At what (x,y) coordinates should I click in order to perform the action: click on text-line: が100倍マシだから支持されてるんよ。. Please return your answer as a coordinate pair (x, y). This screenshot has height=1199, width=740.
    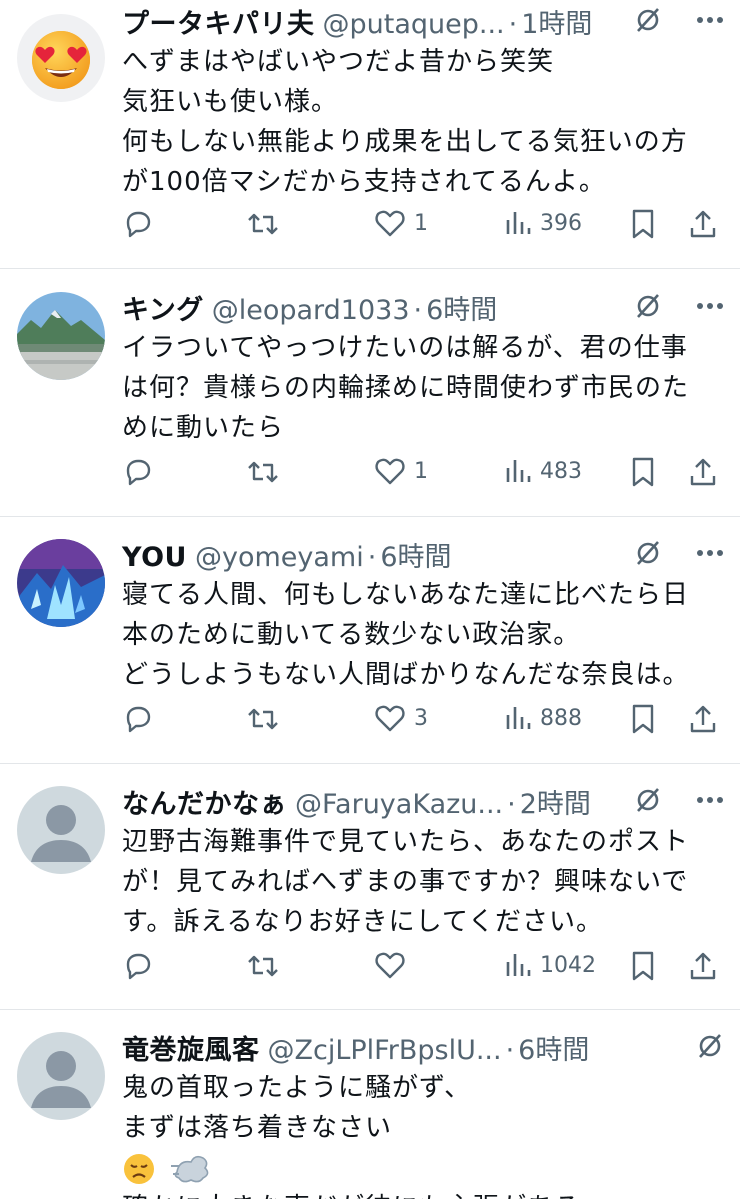
    Looking at the image, I should click on (364, 182).